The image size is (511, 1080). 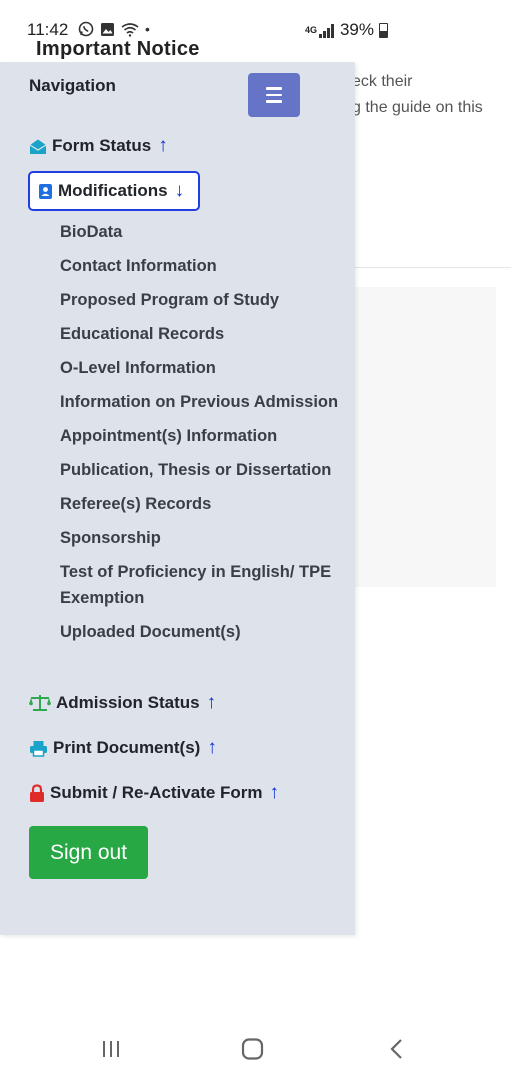 I want to click on submenu-item-publication: Publication, Thesis or Dissertation, so click(x=205, y=470).